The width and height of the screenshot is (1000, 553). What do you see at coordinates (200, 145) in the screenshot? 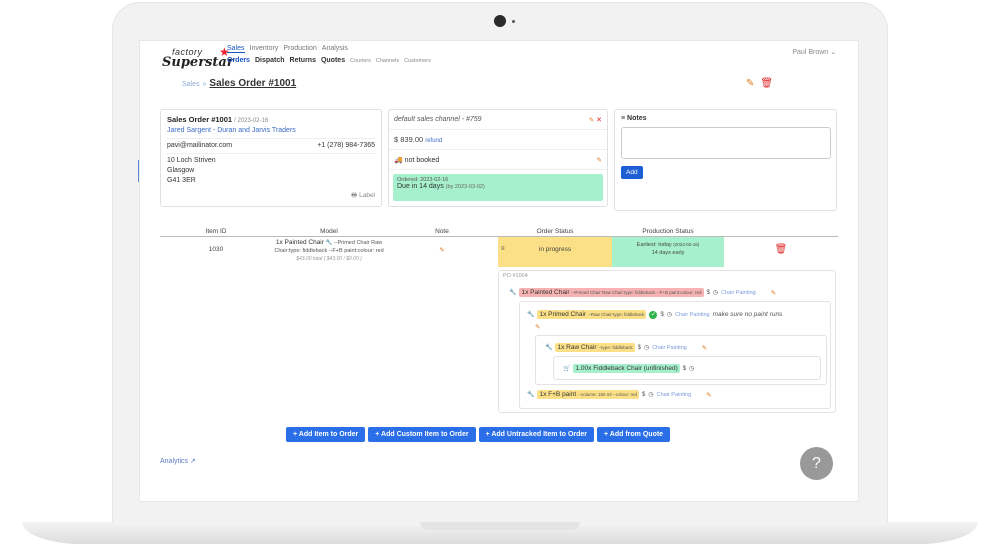
I see `customer-email: pavi@mailinator.com` at bounding box center [200, 145].